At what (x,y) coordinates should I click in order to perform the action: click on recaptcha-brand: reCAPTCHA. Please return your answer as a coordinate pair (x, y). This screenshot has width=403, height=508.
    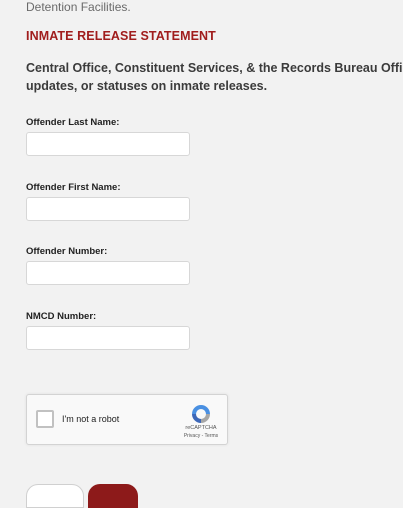
    Looking at the image, I should click on (201, 428).